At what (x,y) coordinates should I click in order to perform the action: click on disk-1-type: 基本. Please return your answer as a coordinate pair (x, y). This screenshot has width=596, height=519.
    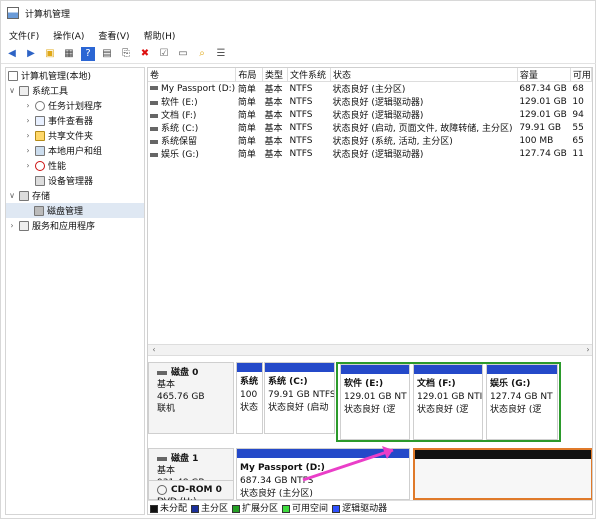
    Looking at the image, I should click on (166, 471).